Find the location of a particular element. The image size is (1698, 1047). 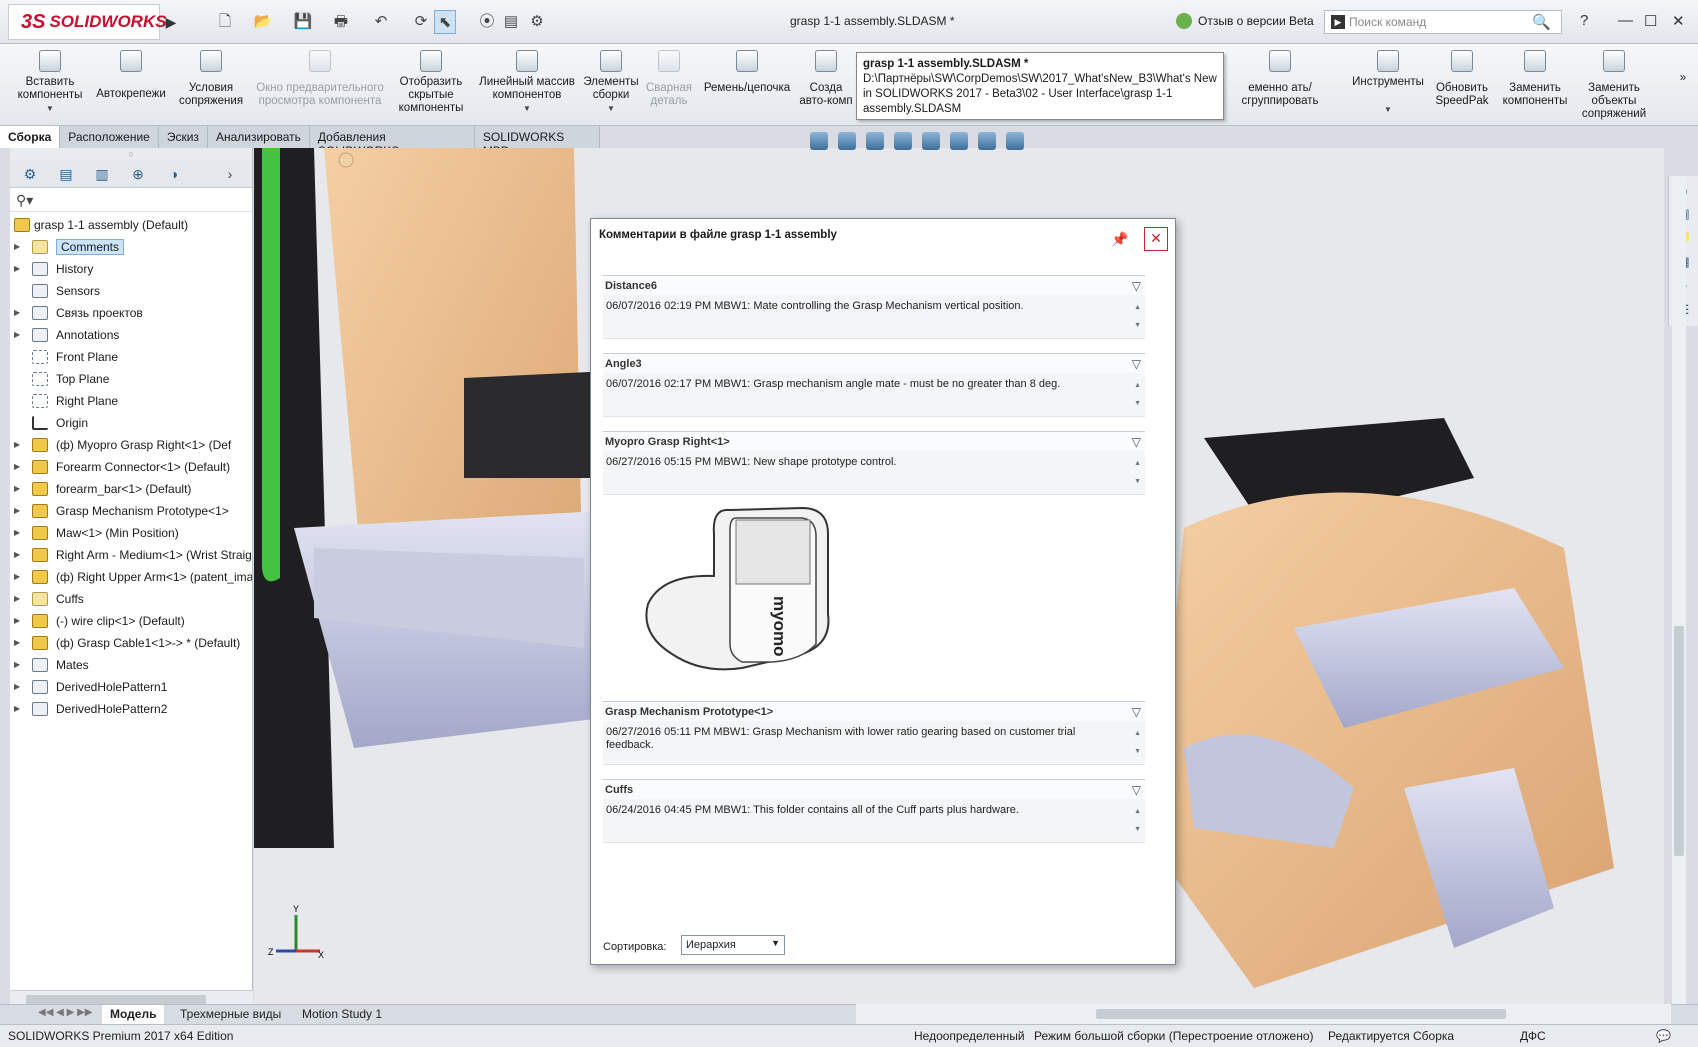

view-orientation-icon is located at coordinates (875, 141).